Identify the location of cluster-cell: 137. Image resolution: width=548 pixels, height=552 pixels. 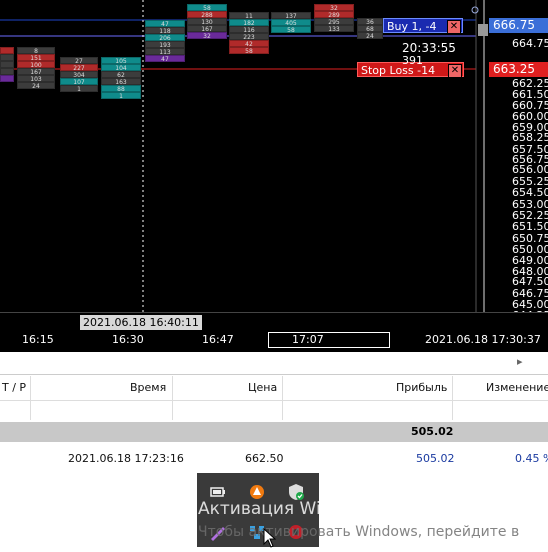
(291, 16).